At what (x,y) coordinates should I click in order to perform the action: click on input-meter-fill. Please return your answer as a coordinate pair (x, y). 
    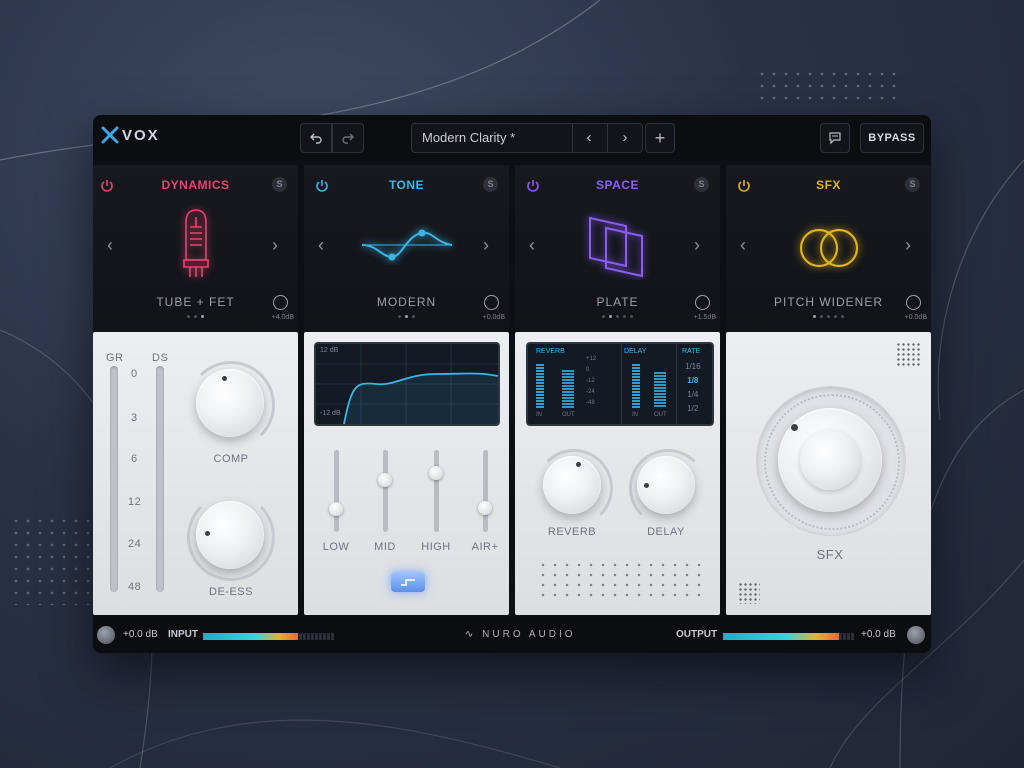
    Looking at the image, I should click on (251, 636).